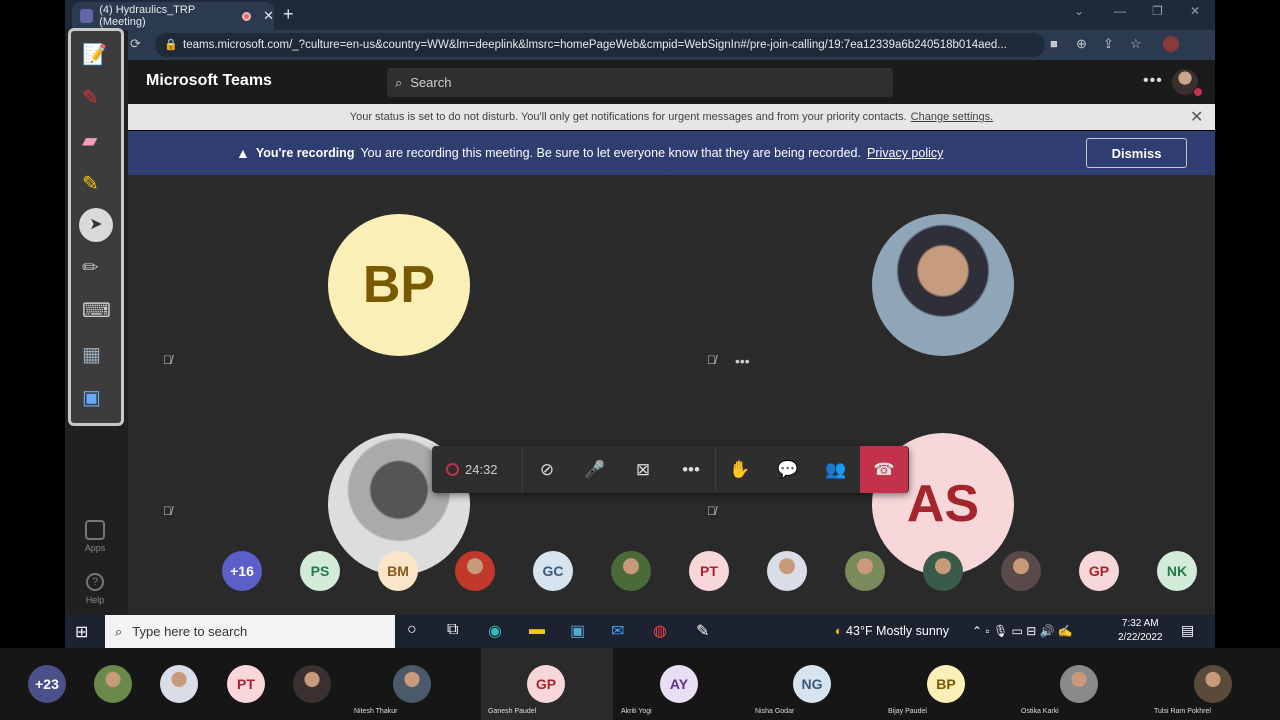 The height and width of the screenshot is (720, 1280). What do you see at coordinates (595, 469) in the screenshot?
I see `microphone-icon: 🎤` at bounding box center [595, 469].